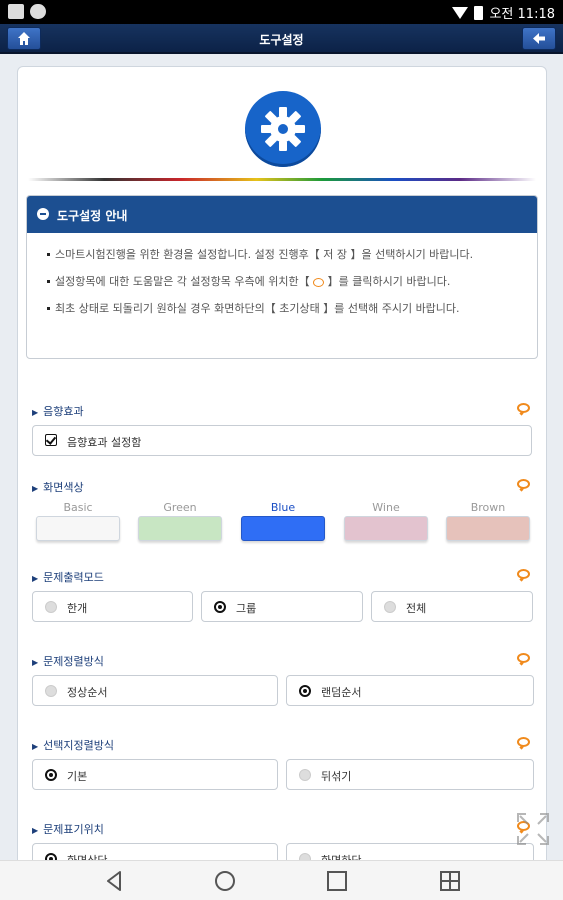  I want to click on settings-logo, so click(283, 129).